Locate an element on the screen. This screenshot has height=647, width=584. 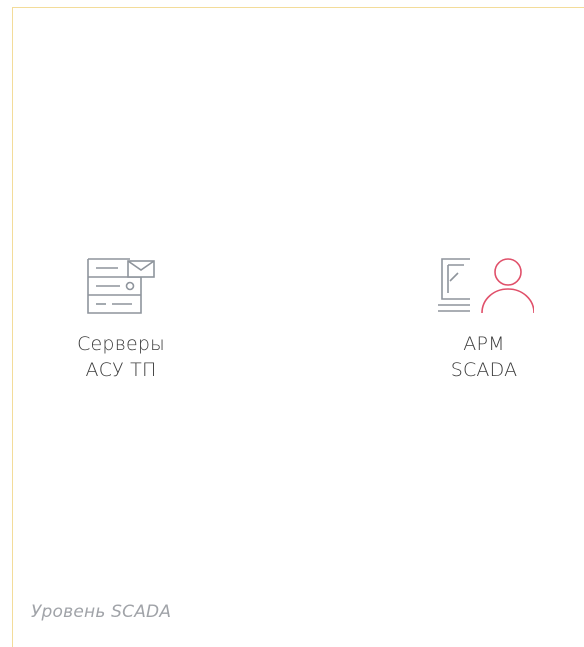
node-servers-label-line1: Серверы is located at coordinates (121, 344).